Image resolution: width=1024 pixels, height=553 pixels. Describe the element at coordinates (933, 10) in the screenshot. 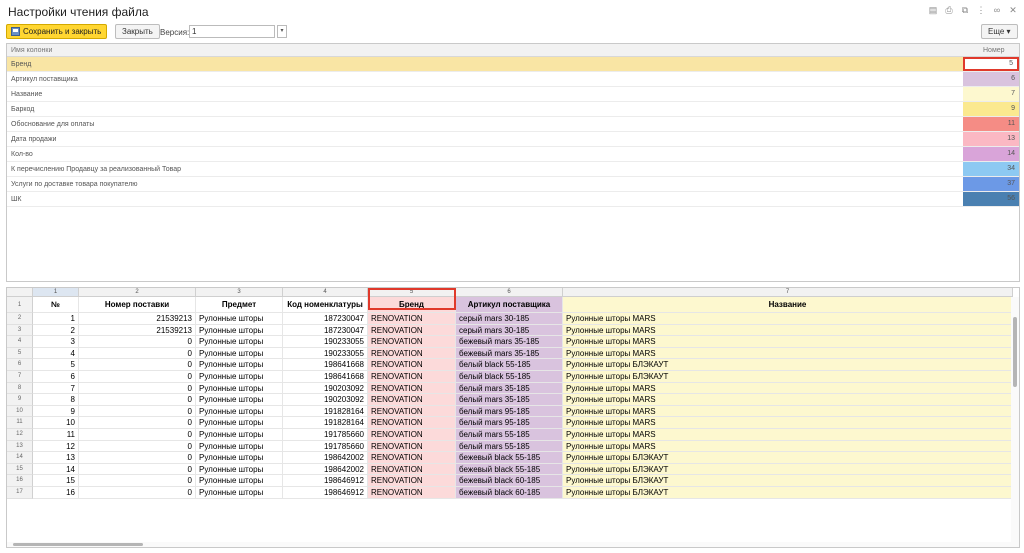

I see `save-doc-icon: ▤` at that location.